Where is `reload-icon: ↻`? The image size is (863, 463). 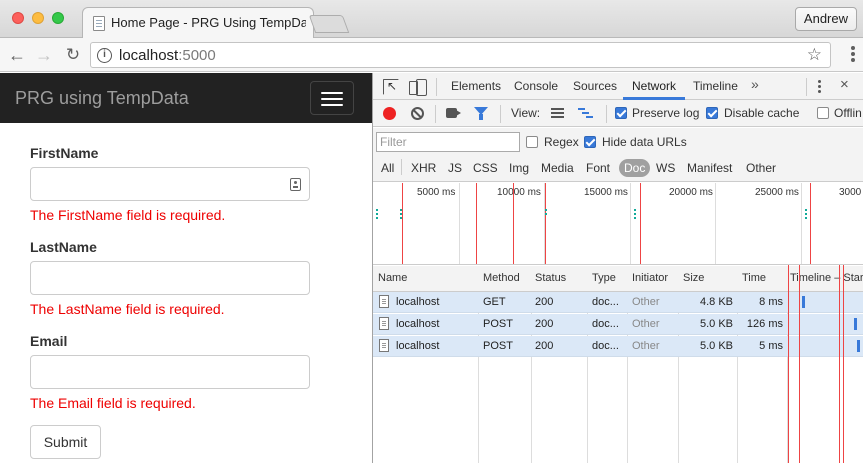
reload-icon: ↻ is located at coordinates (73, 55).